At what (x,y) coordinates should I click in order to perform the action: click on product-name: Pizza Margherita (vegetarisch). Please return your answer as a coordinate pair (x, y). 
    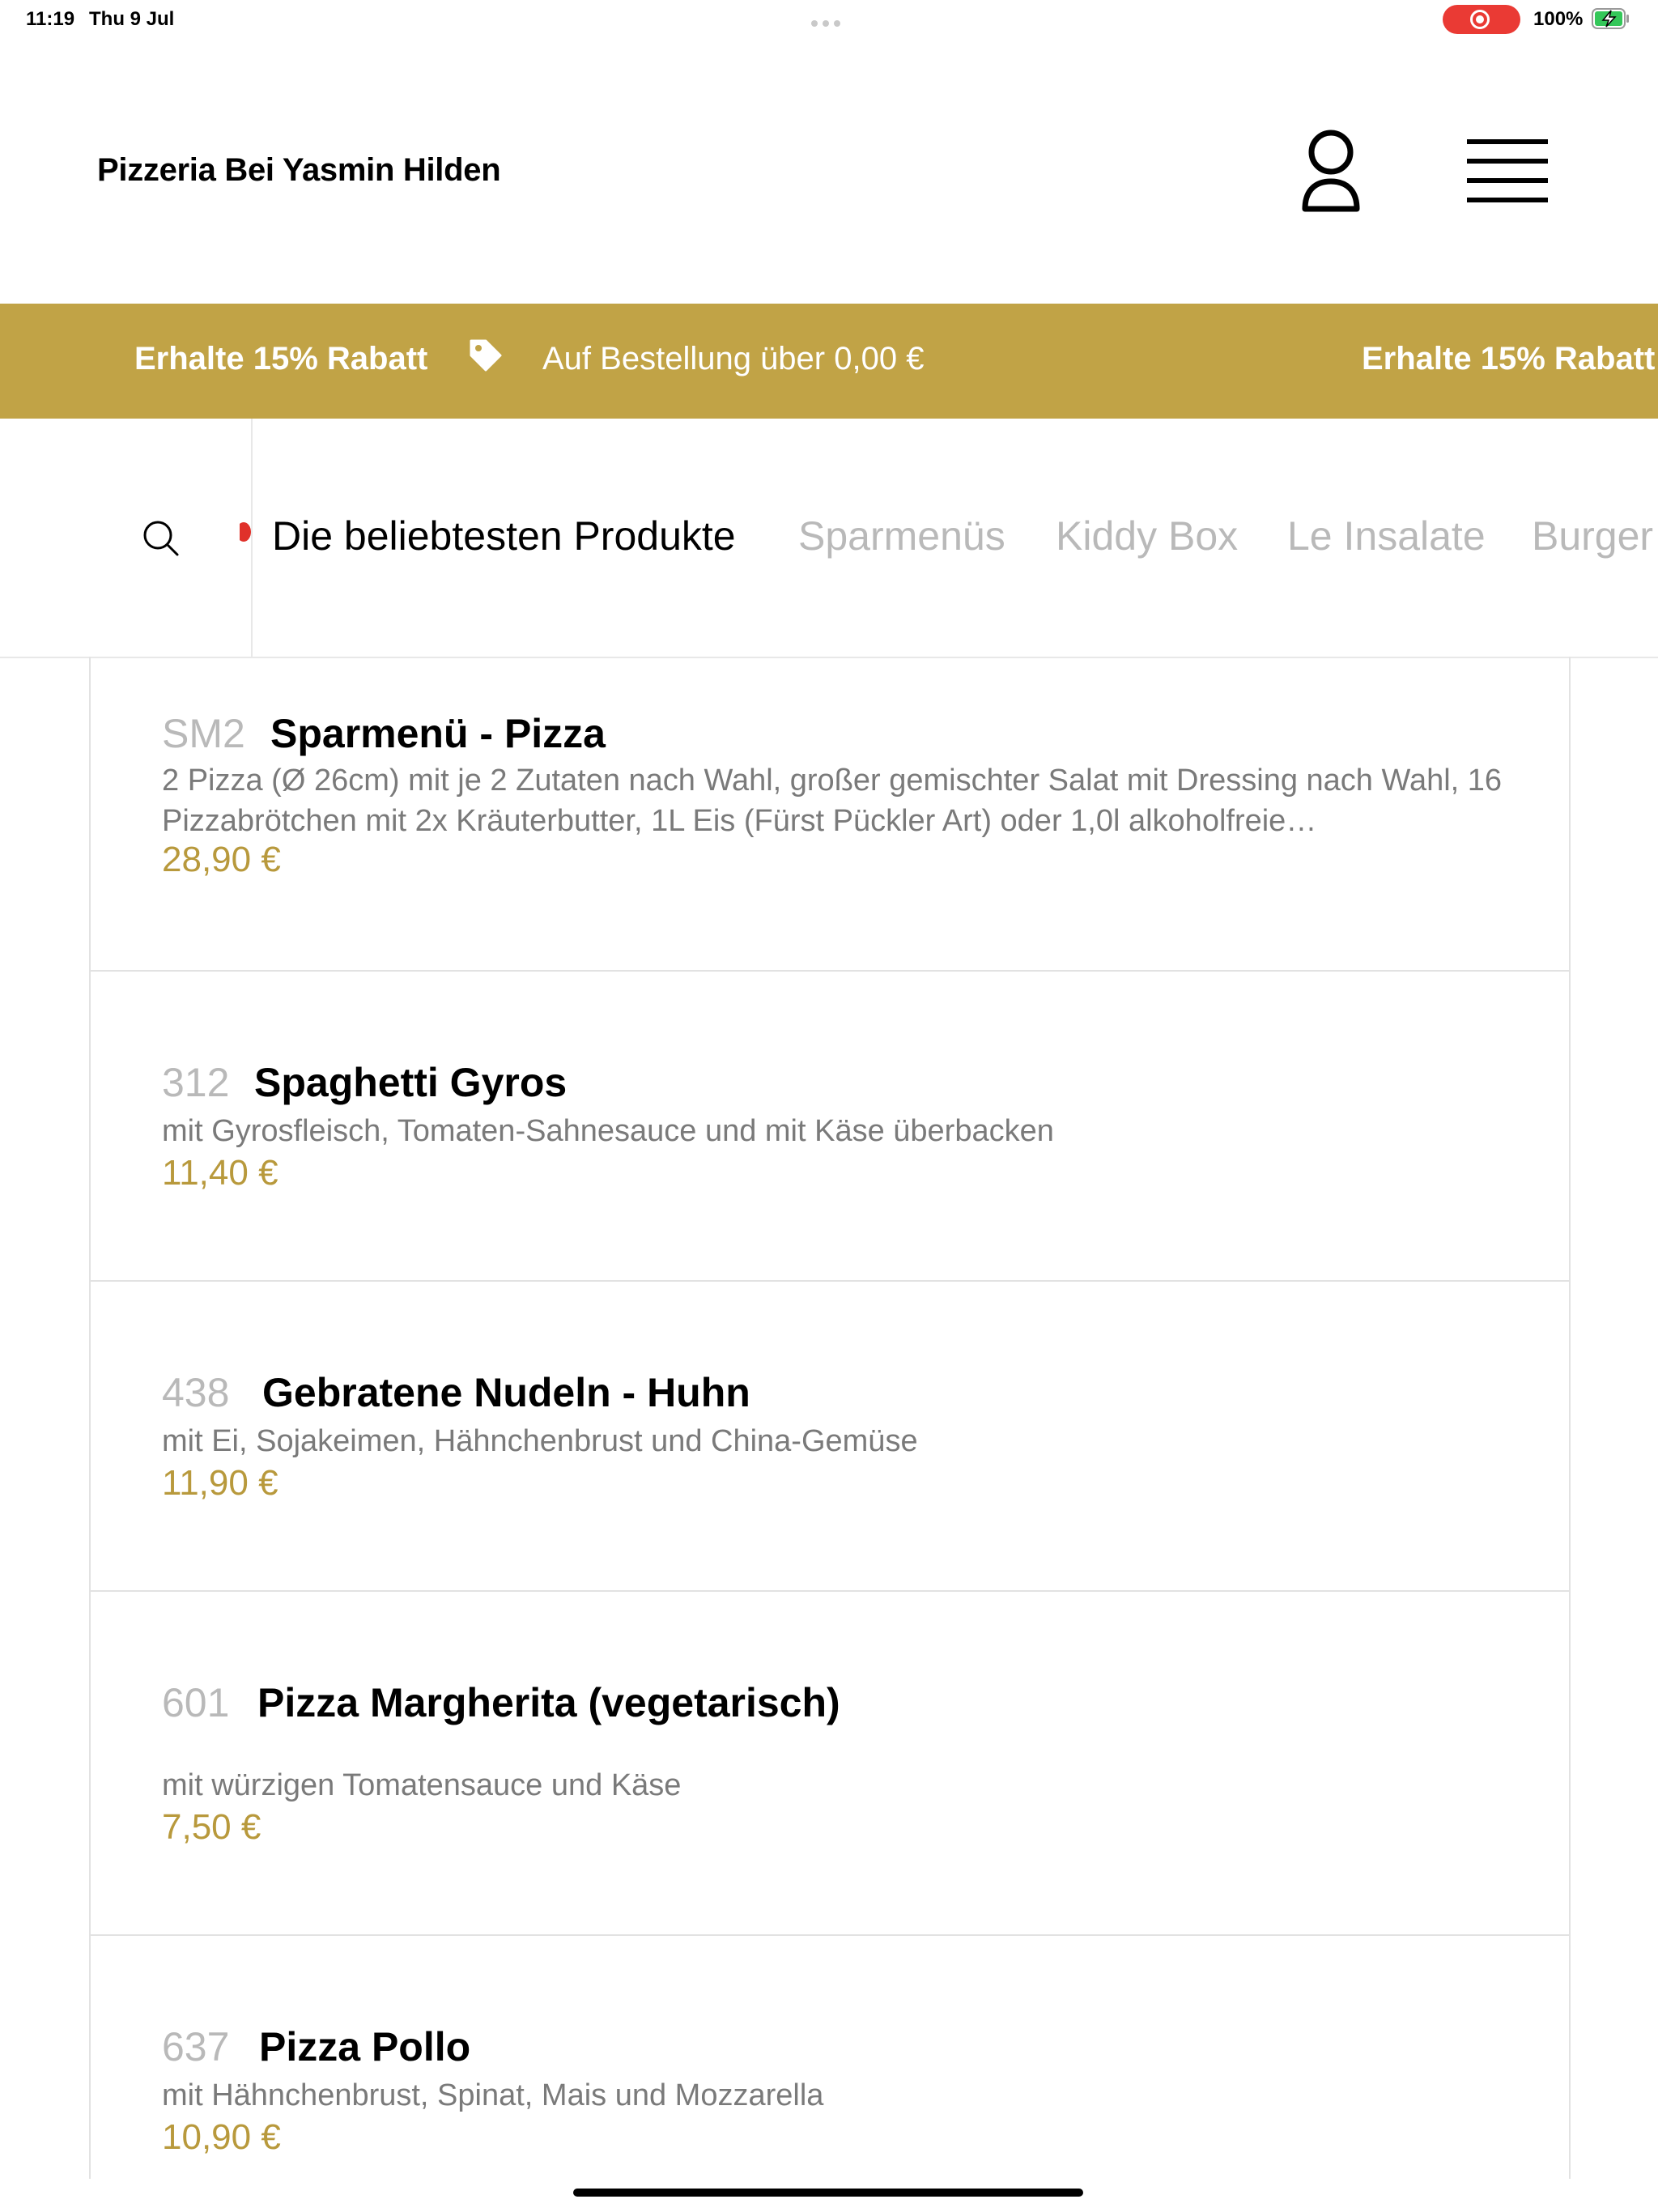
    Looking at the image, I should click on (548, 1703).